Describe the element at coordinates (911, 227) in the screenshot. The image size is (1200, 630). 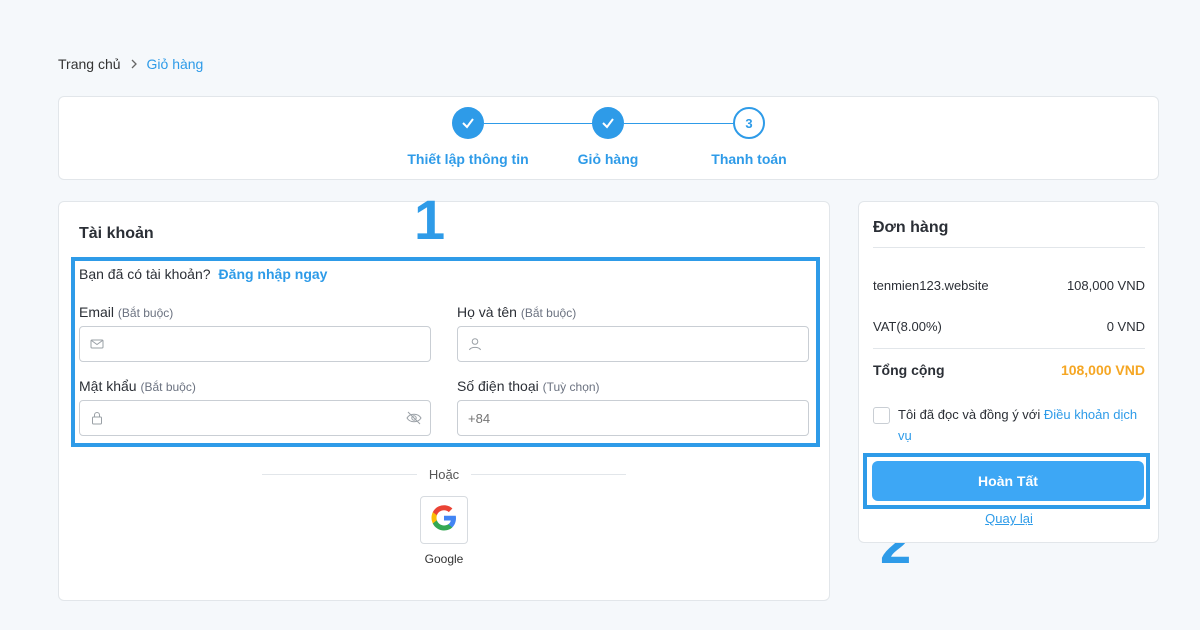
I see `order-title: Đơn hàng` at that location.